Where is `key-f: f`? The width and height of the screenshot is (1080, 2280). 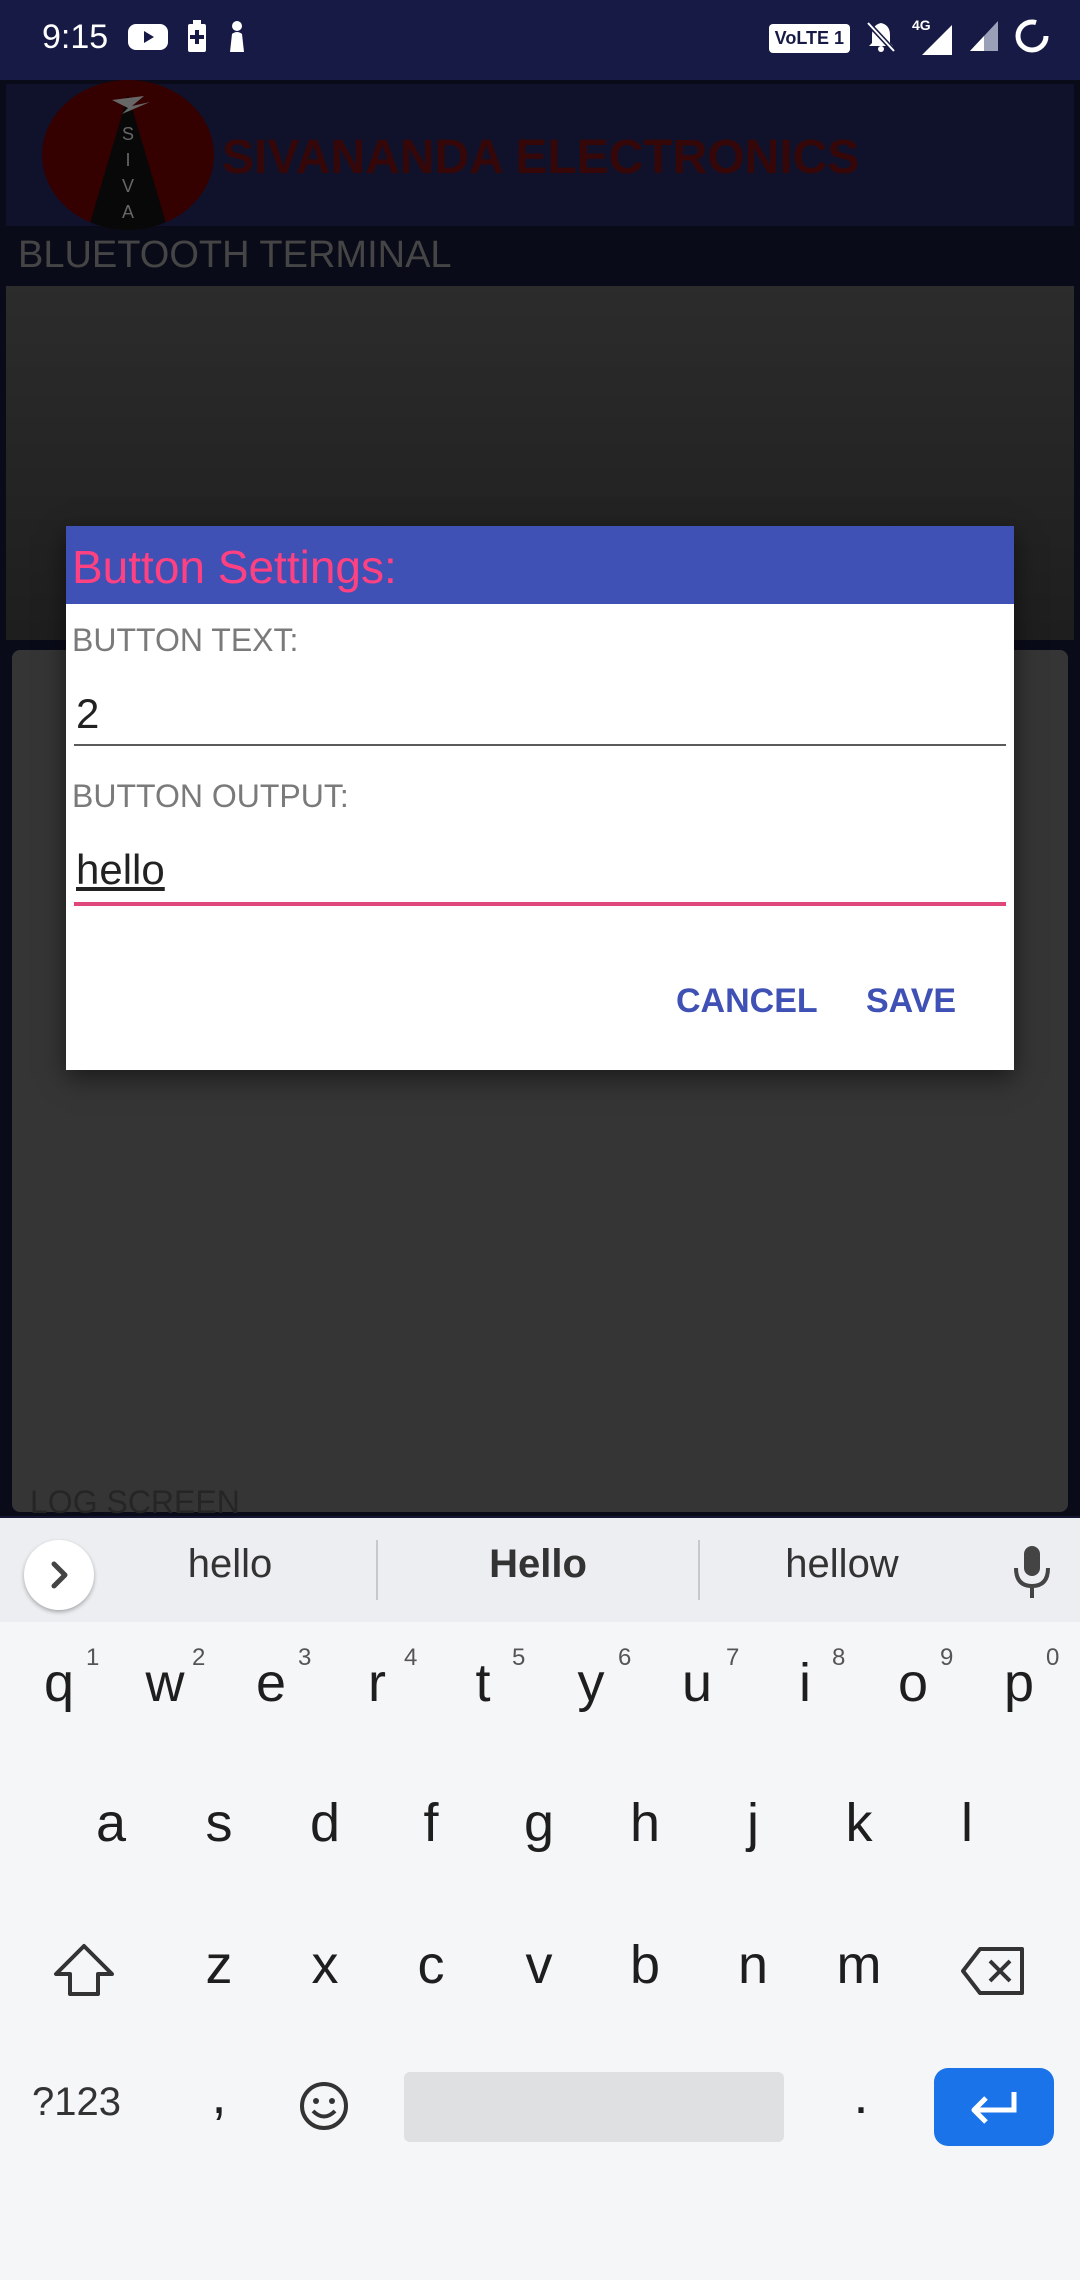 key-f: f is located at coordinates (431, 1823).